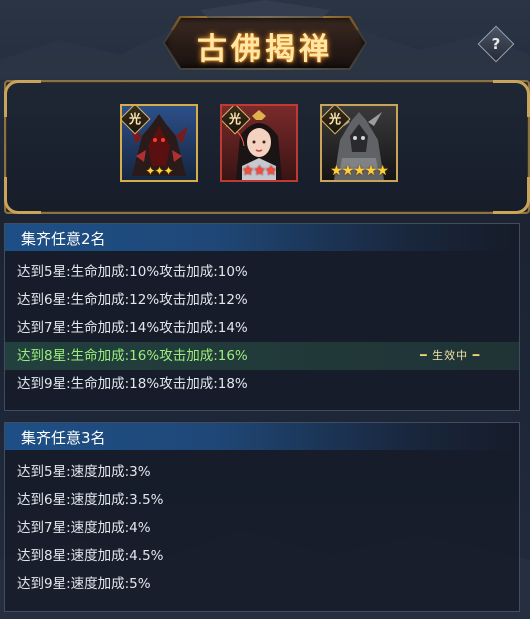 The image size is (530, 619). I want to click on bonus-row: 达到8星:速度加成:4.5%, so click(90, 556).